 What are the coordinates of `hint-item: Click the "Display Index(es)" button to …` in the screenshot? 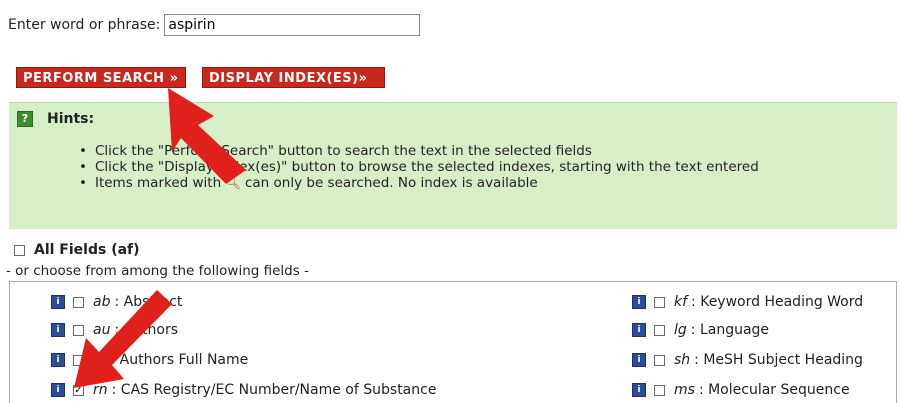 It's located at (419, 167).